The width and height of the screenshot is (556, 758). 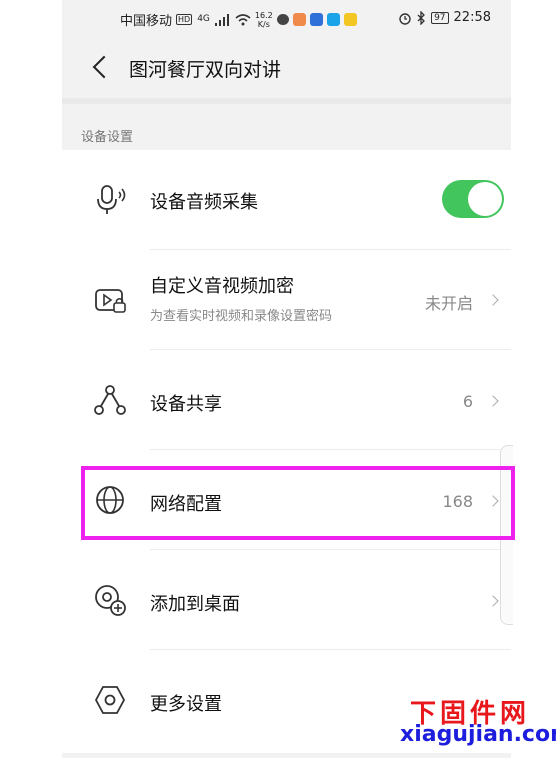 What do you see at coordinates (195, 604) in the screenshot?
I see `row-label: 添加到桌面` at bounding box center [195, 604].